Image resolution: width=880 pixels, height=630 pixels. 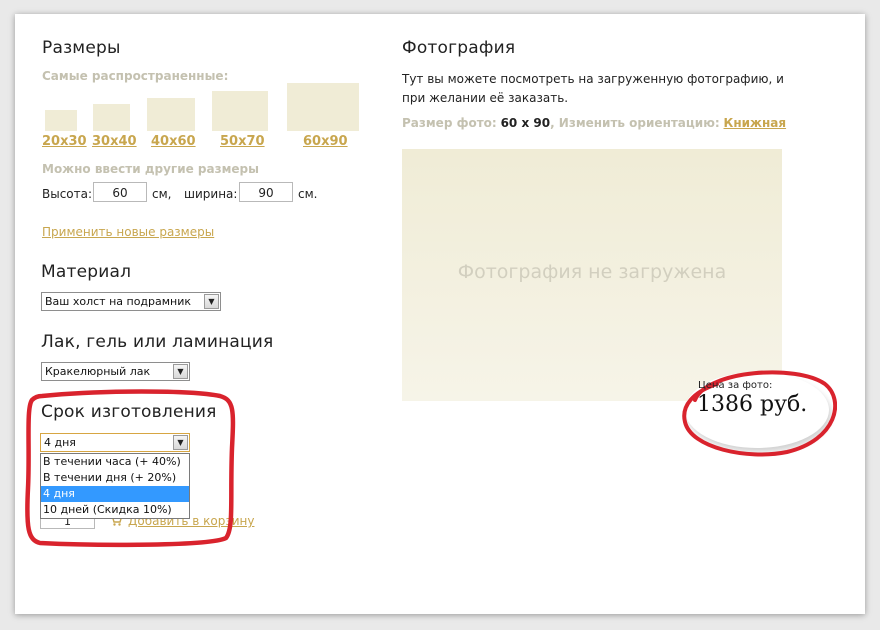 I want to click on size-thumb-20x30, so click(x=61, y=120).